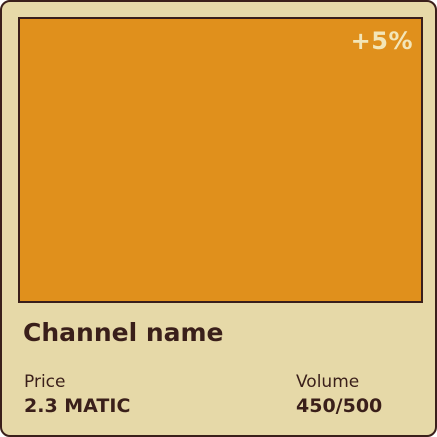  Describe the element at coordinates (328, 382) in the screenshot. I see `volume-label: Volume` at that location.